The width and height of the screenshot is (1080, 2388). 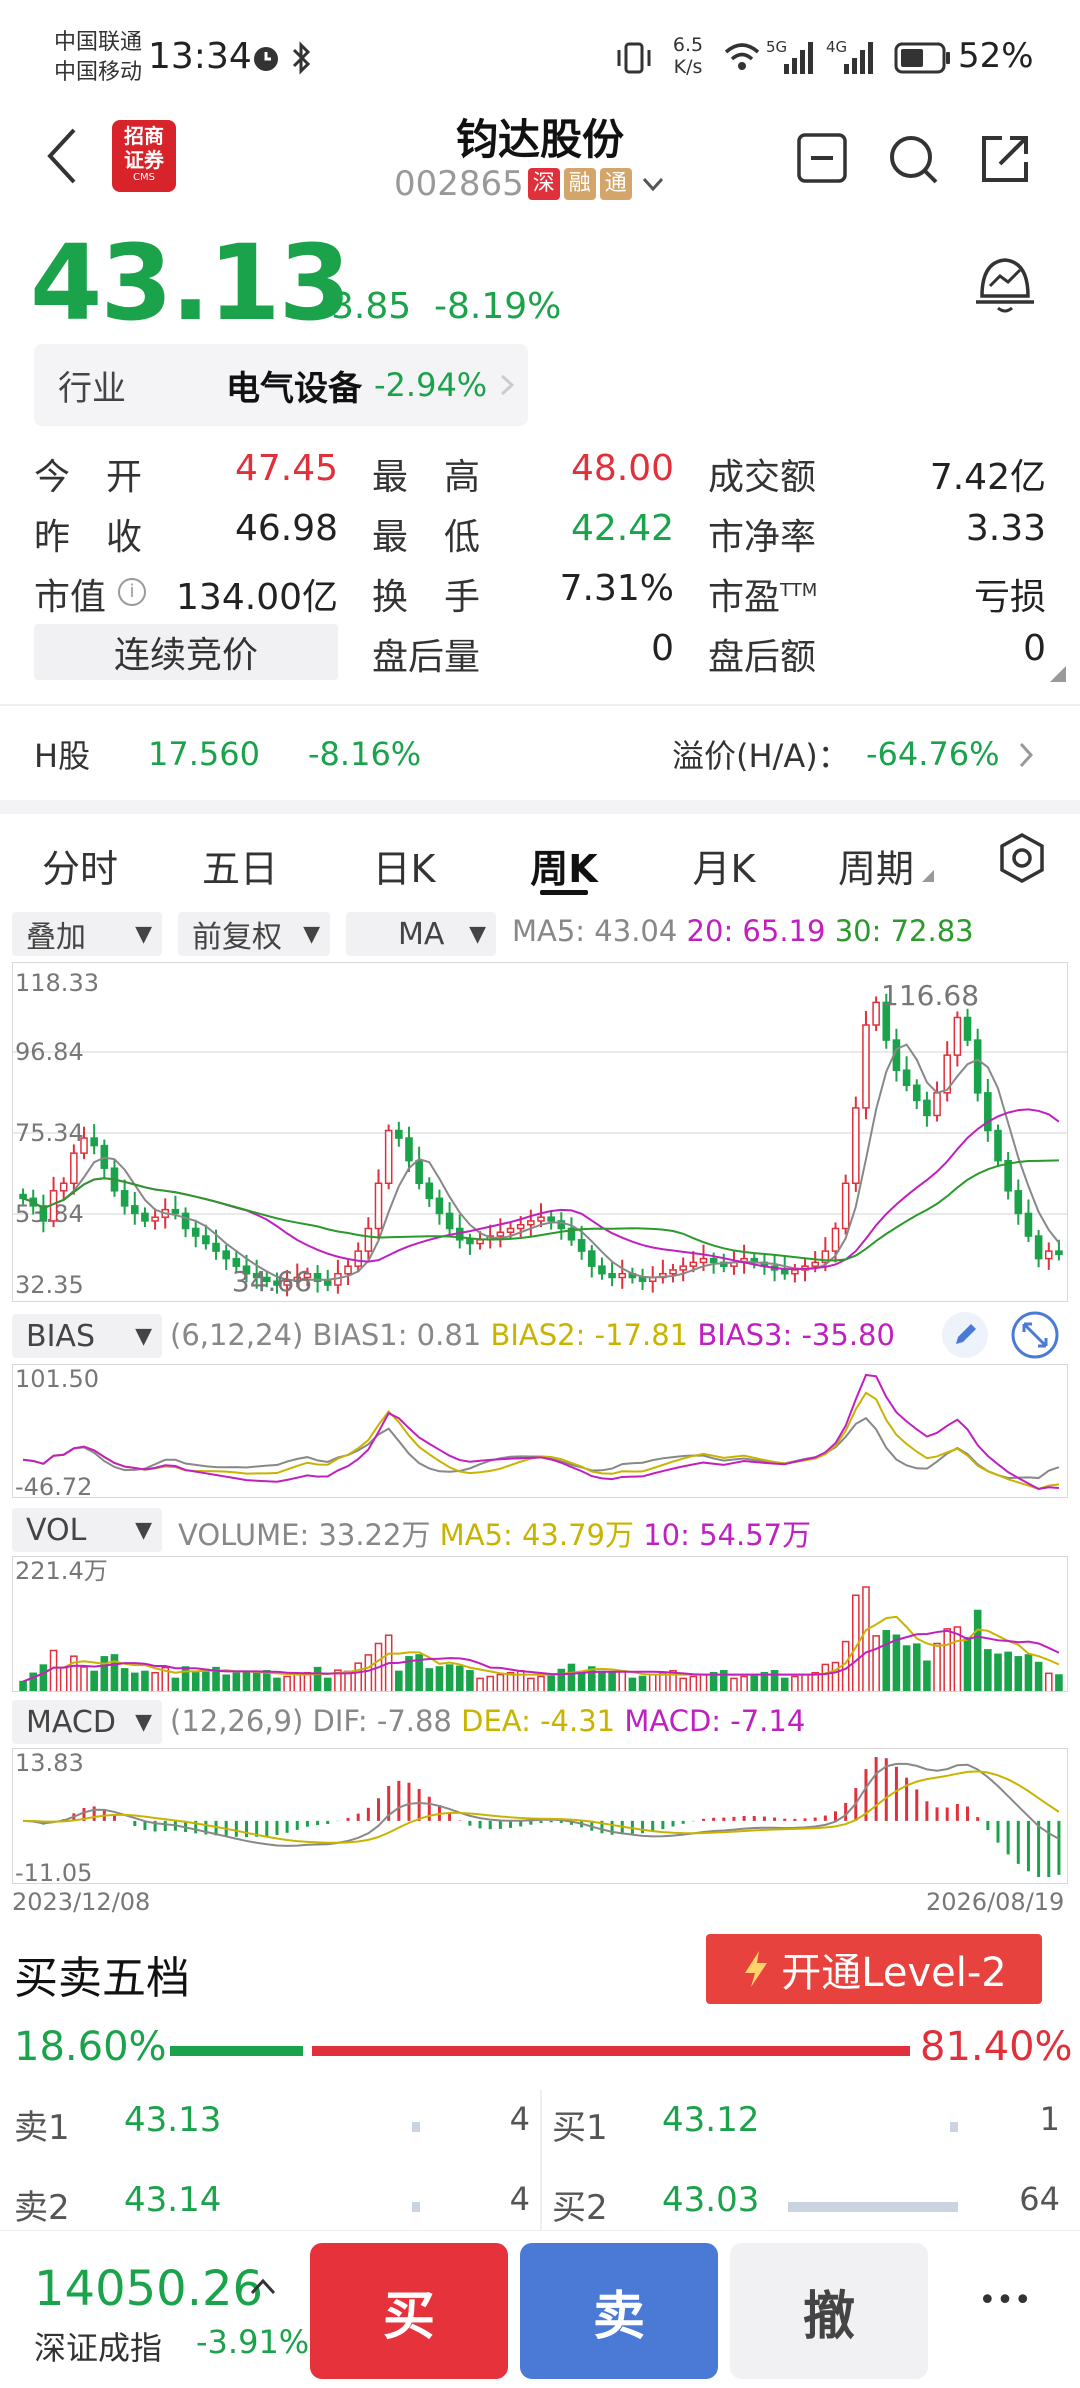 What do you see at coordinates (619, 2311) in the screenshot?
I see `sell-button: 卖` at bounding box center [619, 2311].